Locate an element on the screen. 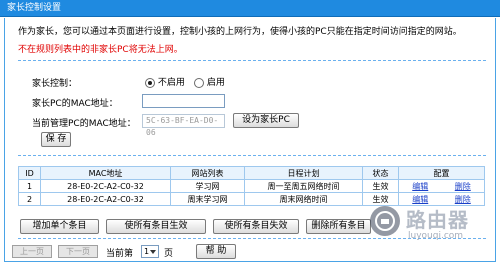  parent-mac-label: 家长PC的MAC地址： is located at coordinates (75, 104).